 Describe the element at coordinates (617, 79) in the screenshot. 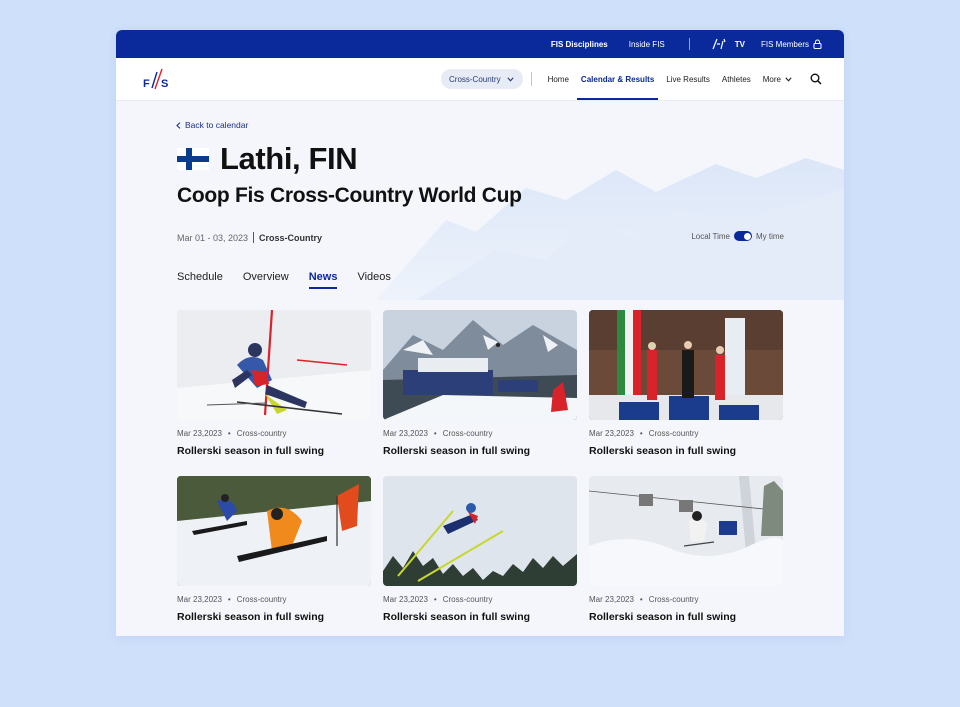

I see `nav-item-calendar-results: Calendar & Results` at that location.